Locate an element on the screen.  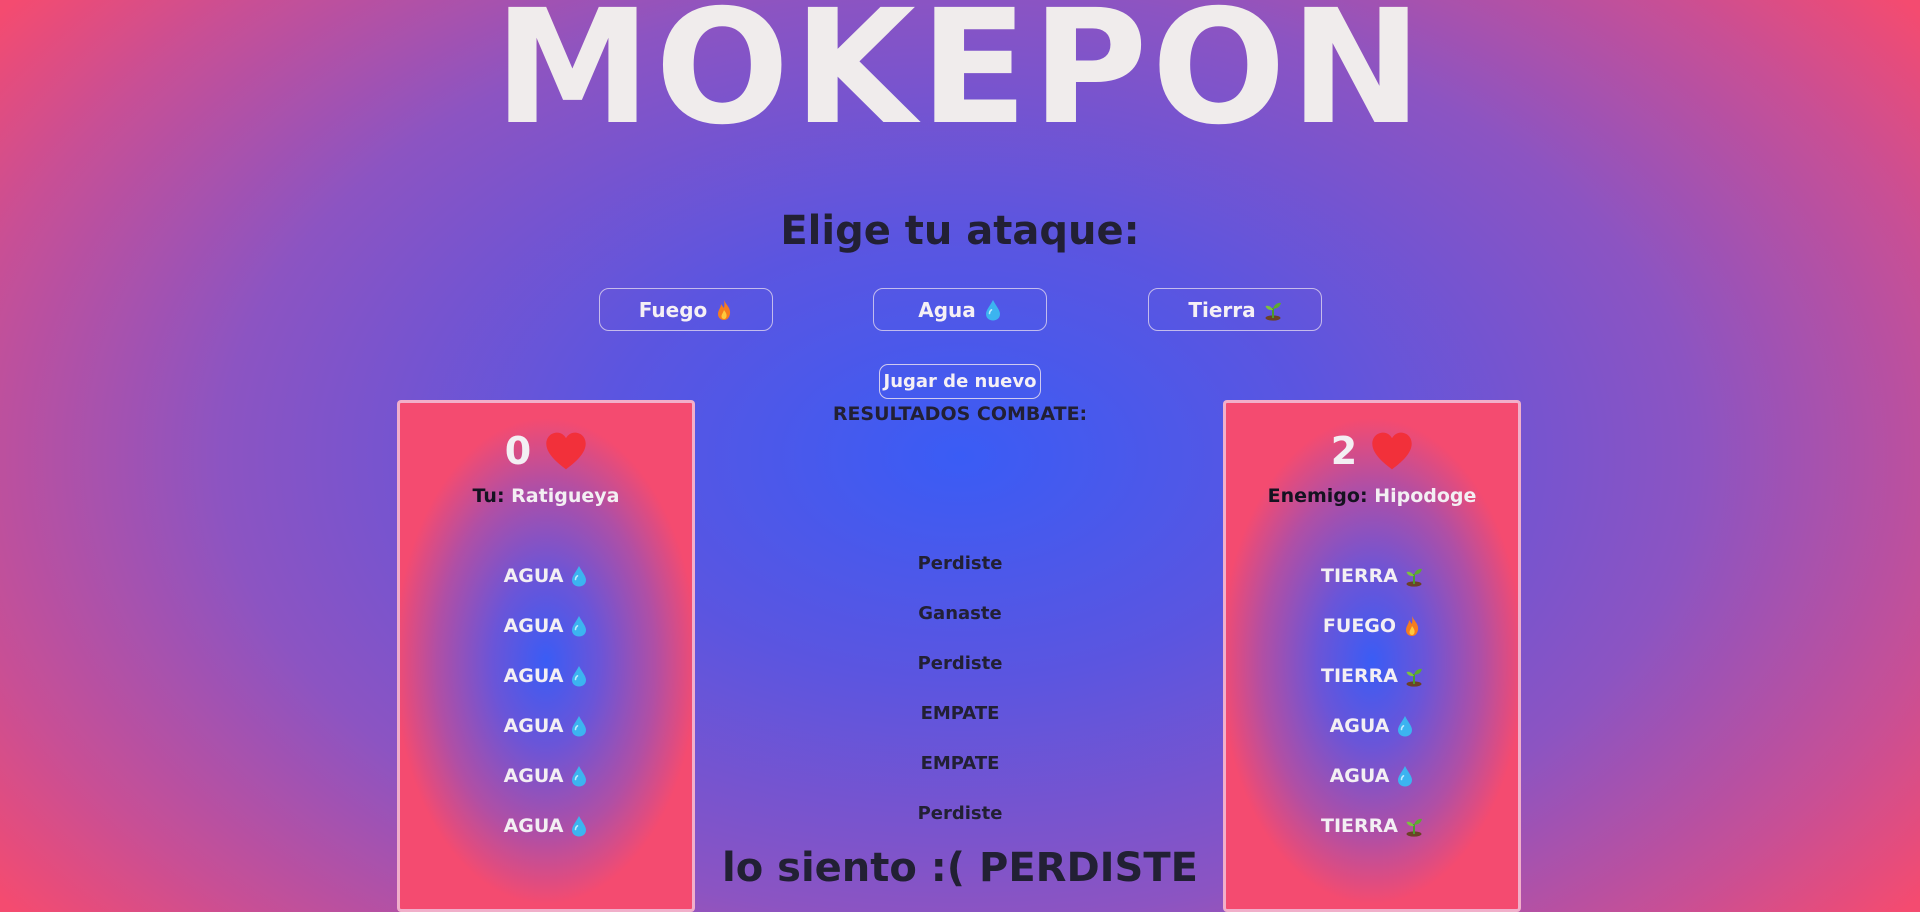
enemy-lives-count: 2 is located at coordinates (1344, 451).